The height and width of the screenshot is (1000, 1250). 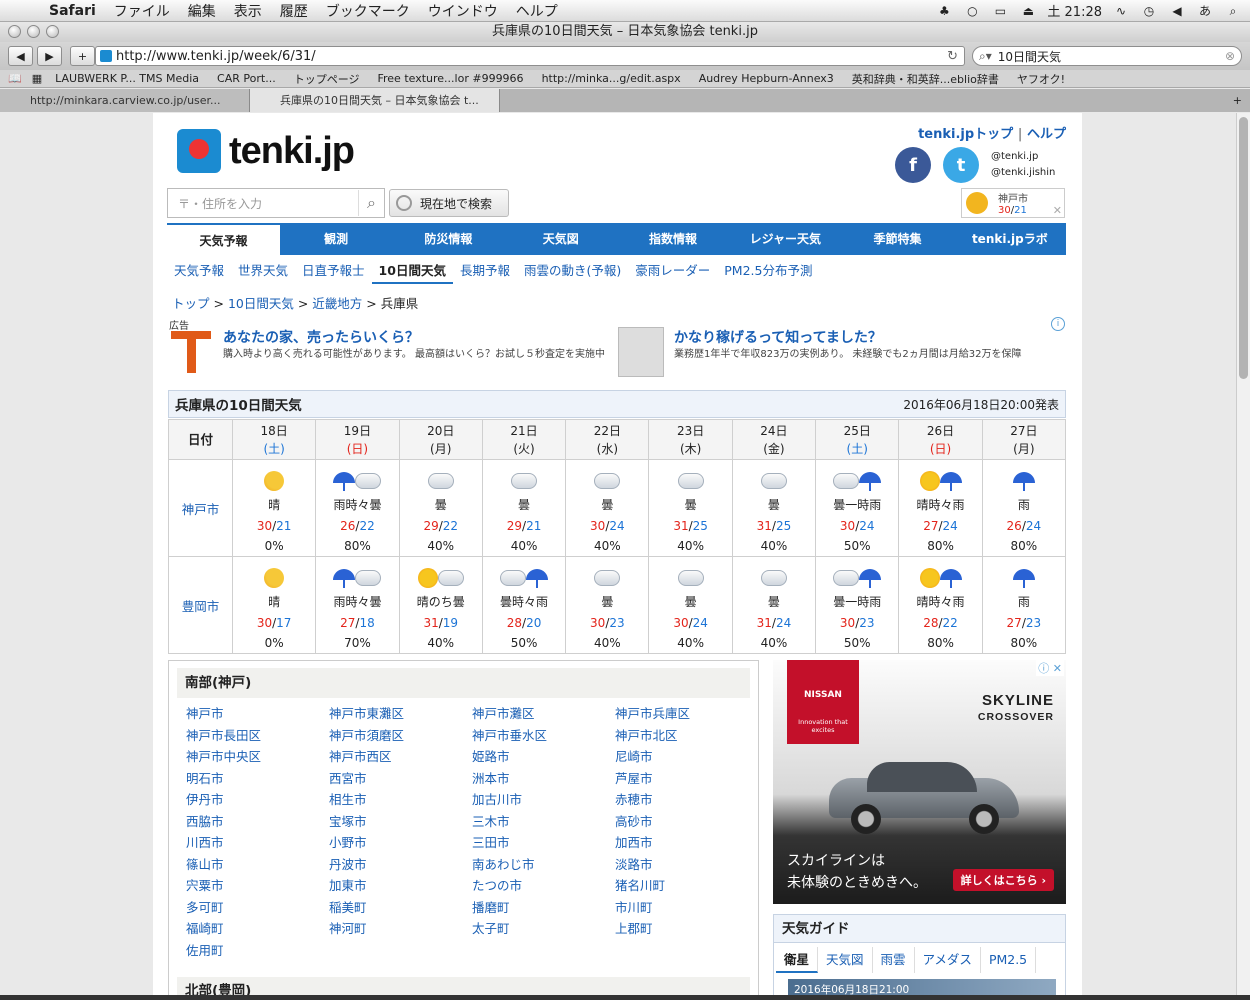 I want to click on menu-bookmarks: ブックマーク, so click(x=368, y=11).